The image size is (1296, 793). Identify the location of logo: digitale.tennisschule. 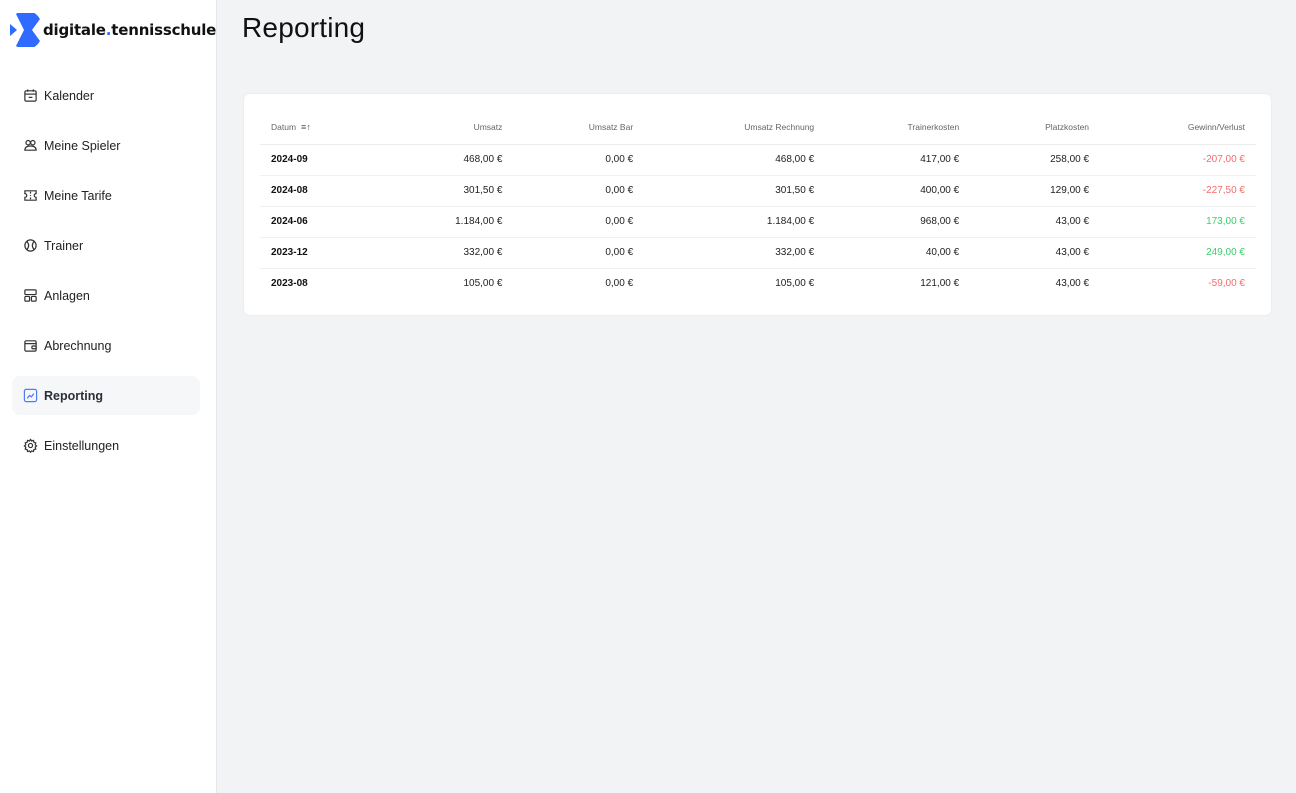
(113, 30).